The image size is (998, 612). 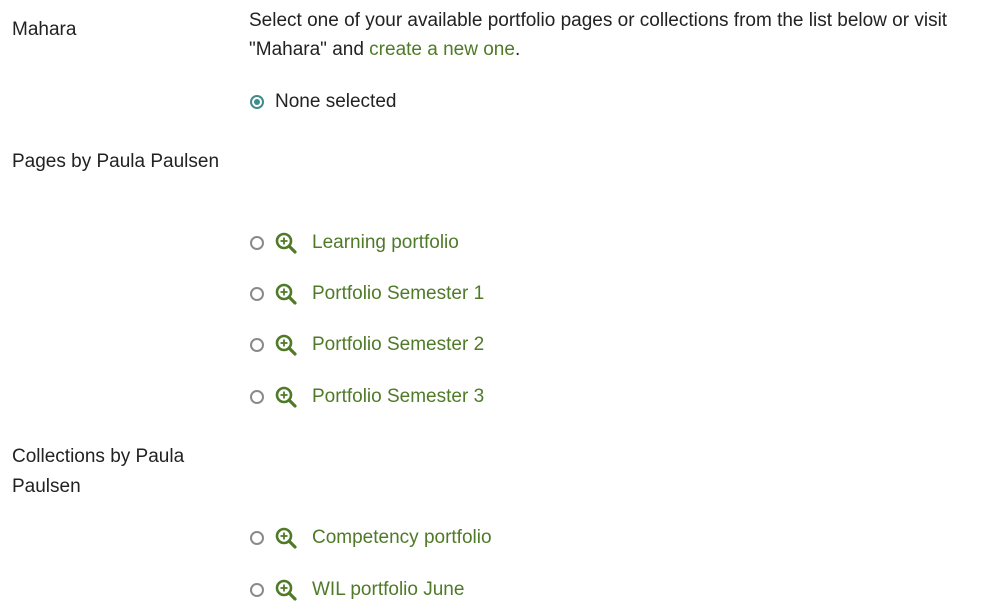 I want to click on page-option: Portfolio Semester 1, so click(x=366, y=294).